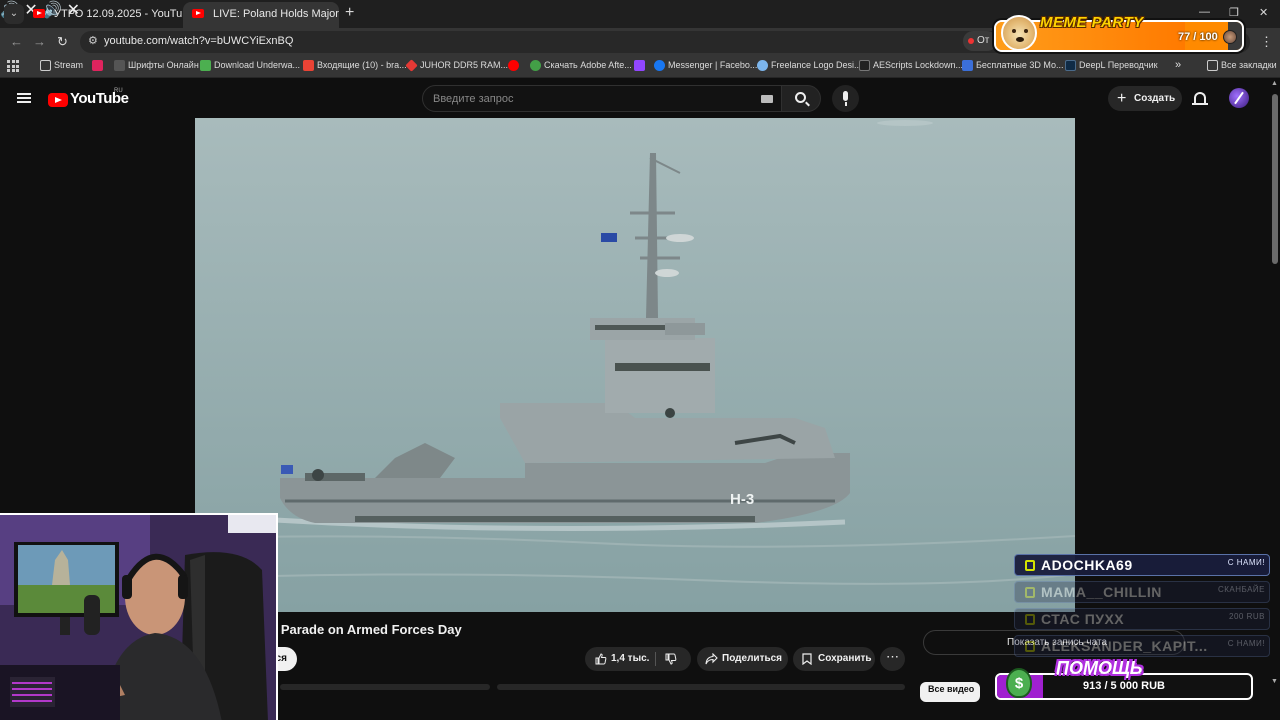 The width and height of the screenshot is (1280, 720). Describe the element at coordinates (1247, 616) in the screenshot. I see `donor-note: 200 RUB` at that location.